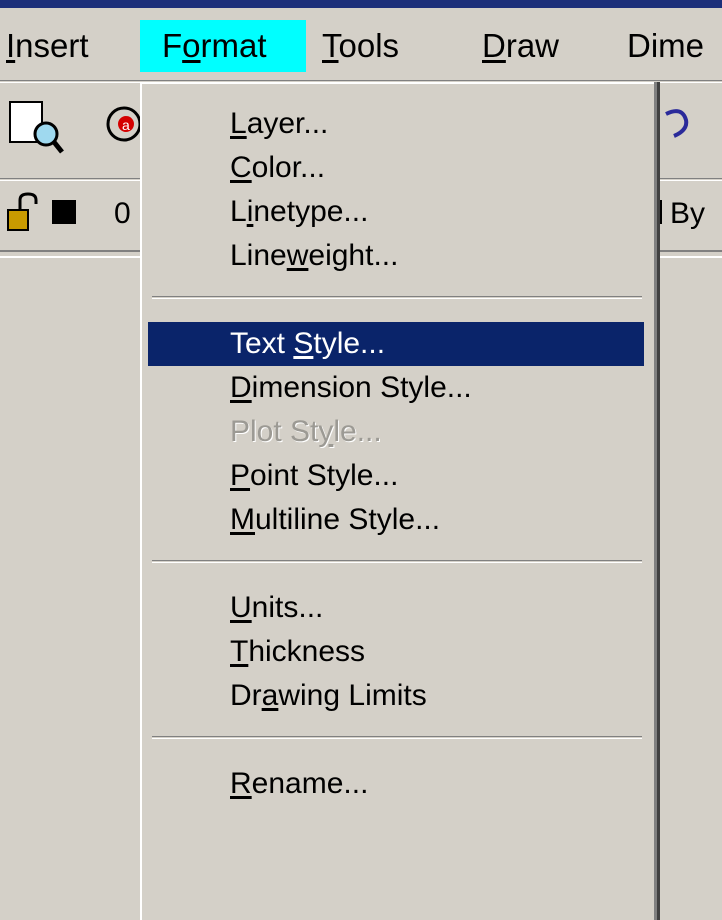 The height and width of the screenshot is (920, 722). I want to click on menu-format-label-f: F, so click(172, 45).